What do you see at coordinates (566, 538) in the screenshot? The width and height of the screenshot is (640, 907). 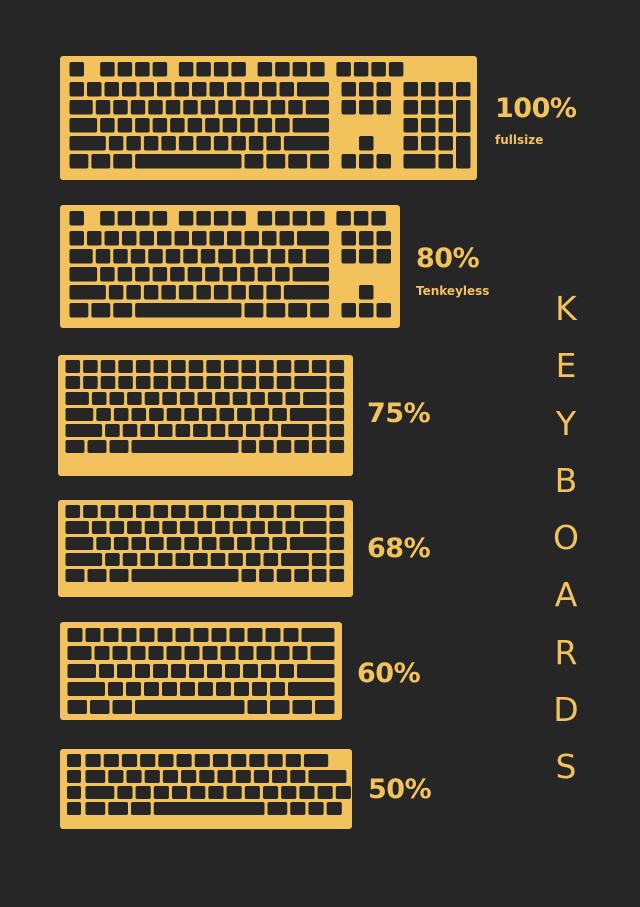 I see `title-letter: O` at bounding box center [566, 538].